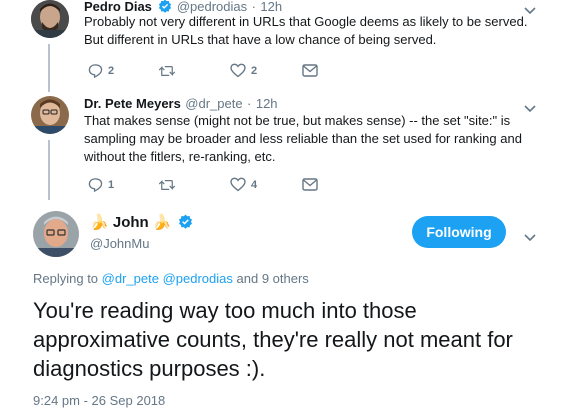  I want to click on reply-count: 2, so click(111, 70).